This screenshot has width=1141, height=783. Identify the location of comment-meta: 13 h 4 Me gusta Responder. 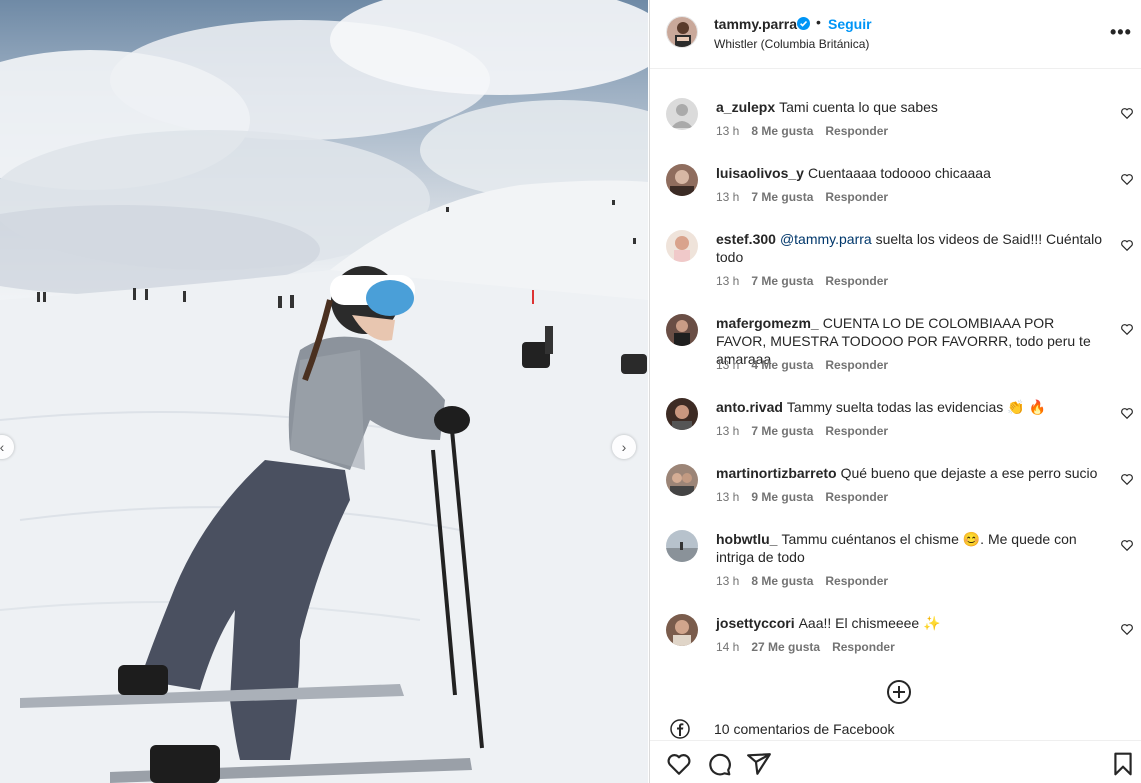
(808, 365).